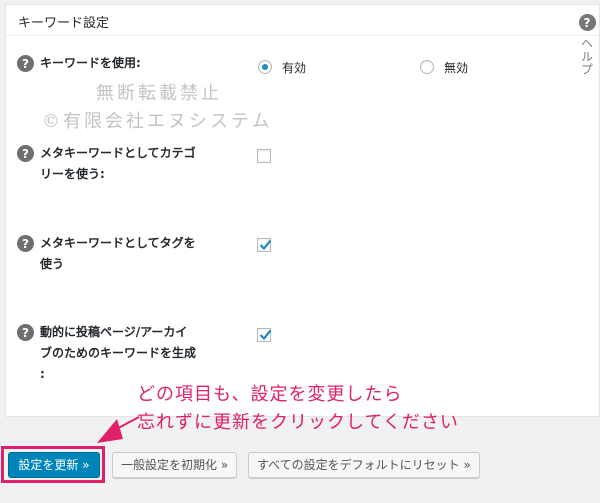  I want to click on reset-all-settings-button: すべての設定をデフォルトにリセット », so click(364, 465).